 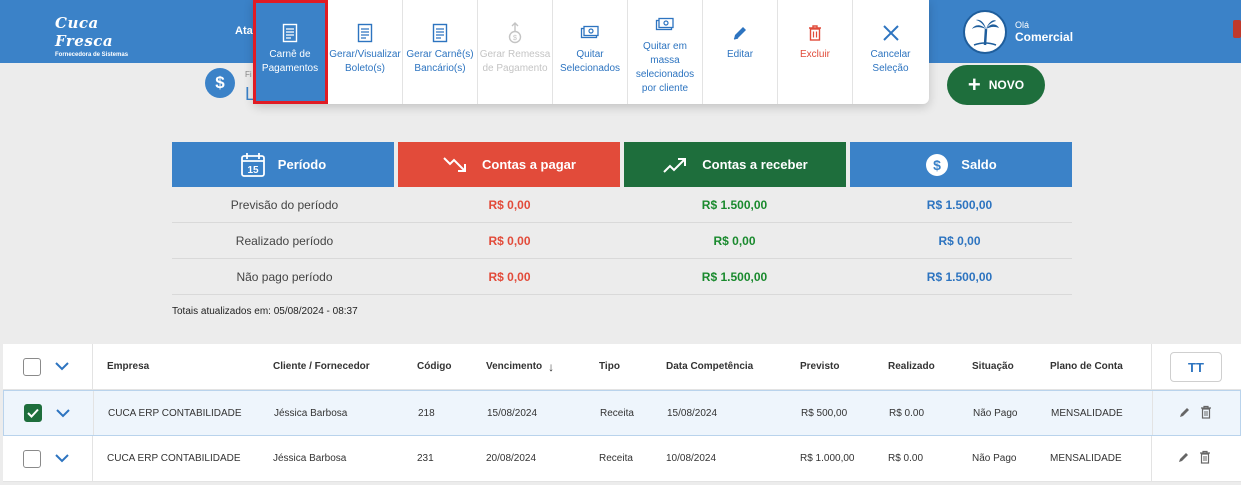 What do you see at coordinates (365, 52) in the screenshot?
I see `gerar-boleto-button: Gerar/Visualizar Boleto(s)` at bounding box center [365, 52].